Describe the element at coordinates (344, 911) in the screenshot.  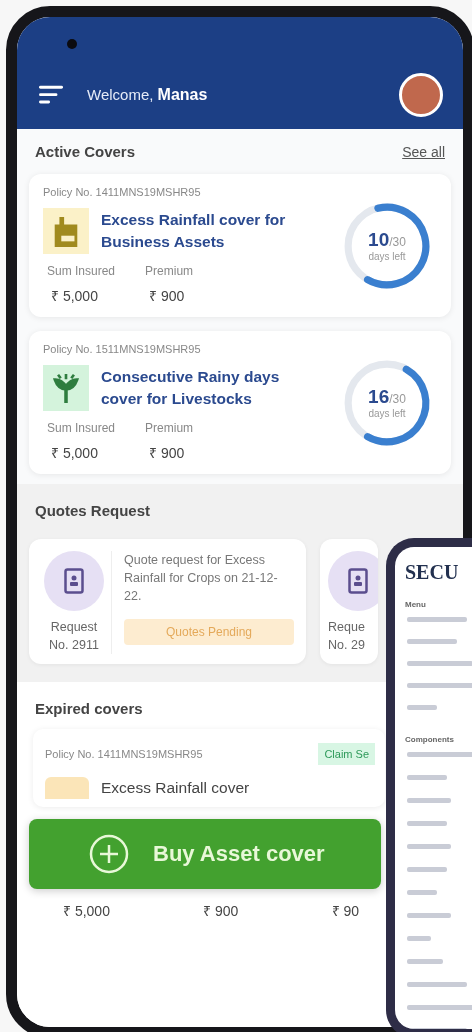
I see `cover-value: ₹ 90` at that location.